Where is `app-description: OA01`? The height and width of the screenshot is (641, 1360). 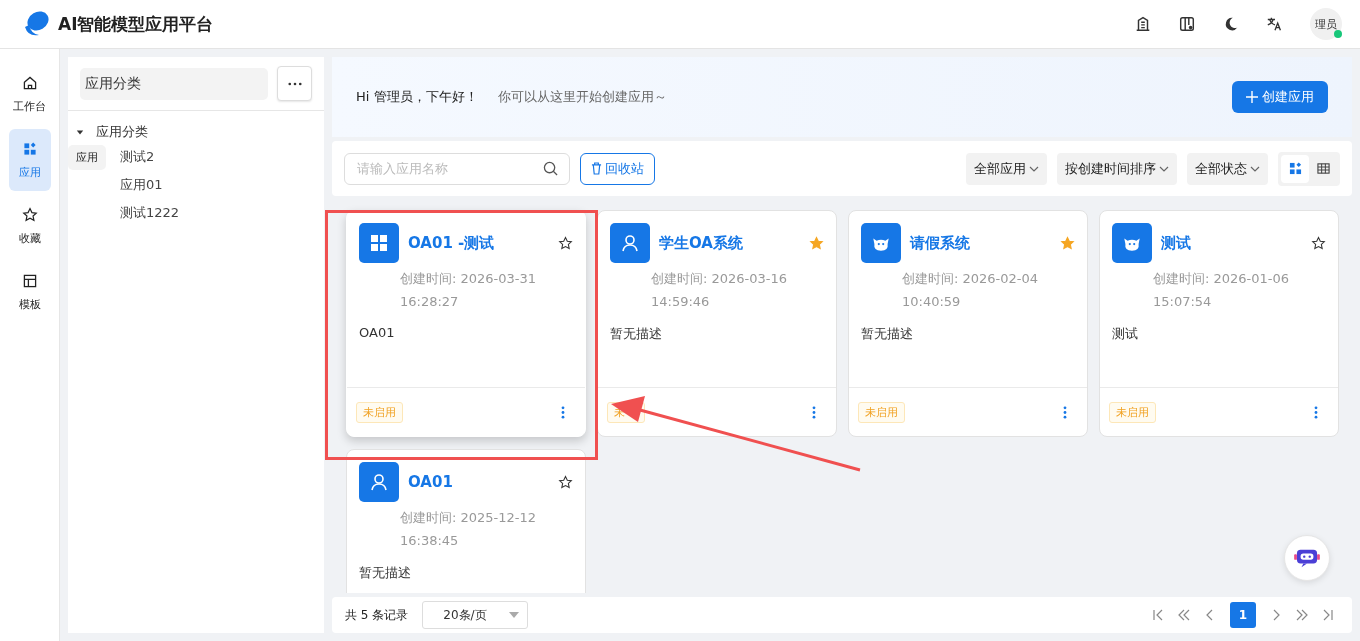
app-description: OA01 is located at coordinates (377, 333).